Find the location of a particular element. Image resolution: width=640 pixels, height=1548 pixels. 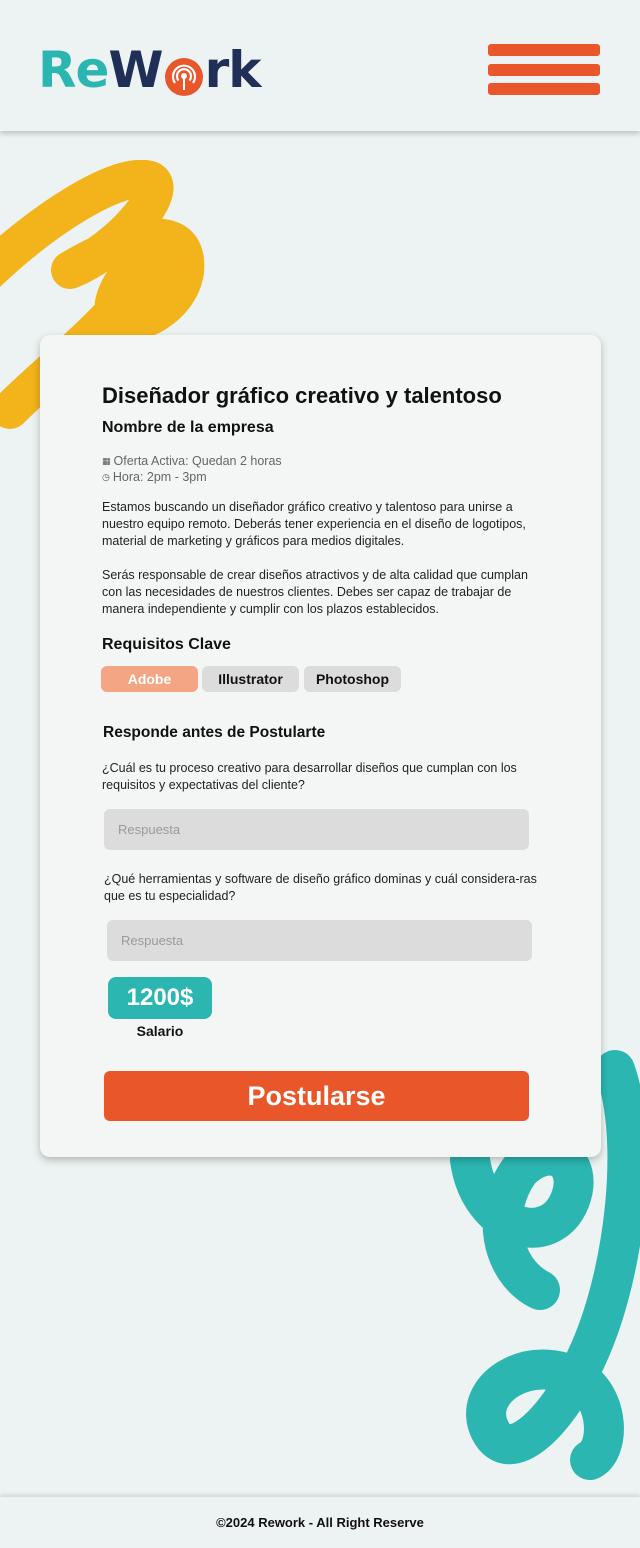

offer-status: ▦ Oferta Activa: Quedan 2 horas is located at coordinates (192, 461).